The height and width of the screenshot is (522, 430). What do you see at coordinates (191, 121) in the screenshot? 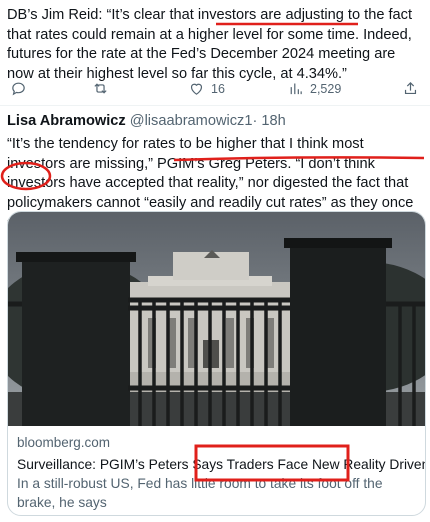
I see `author-handle: @lisaabramowicz1` at bounding box center [191, 121].